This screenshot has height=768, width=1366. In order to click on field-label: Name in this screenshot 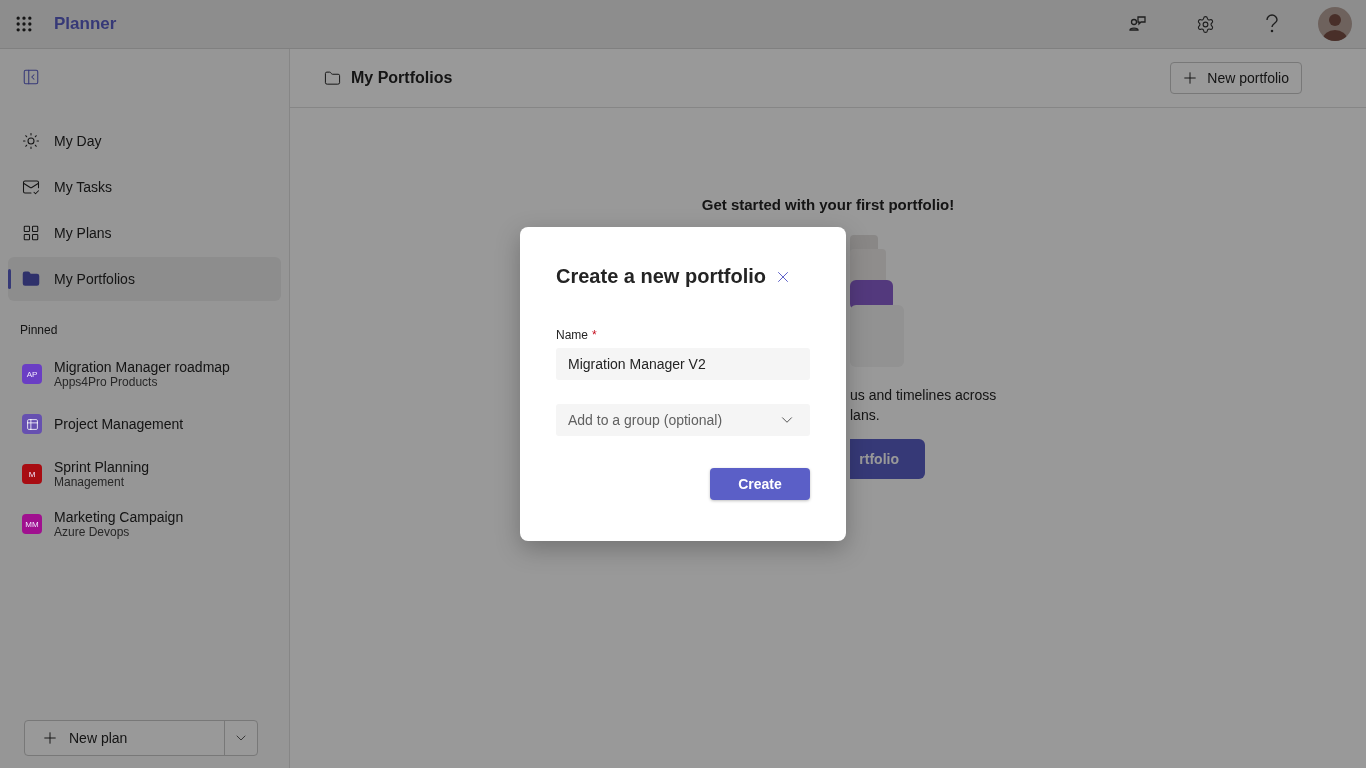, I will do `click(572, 335)`.